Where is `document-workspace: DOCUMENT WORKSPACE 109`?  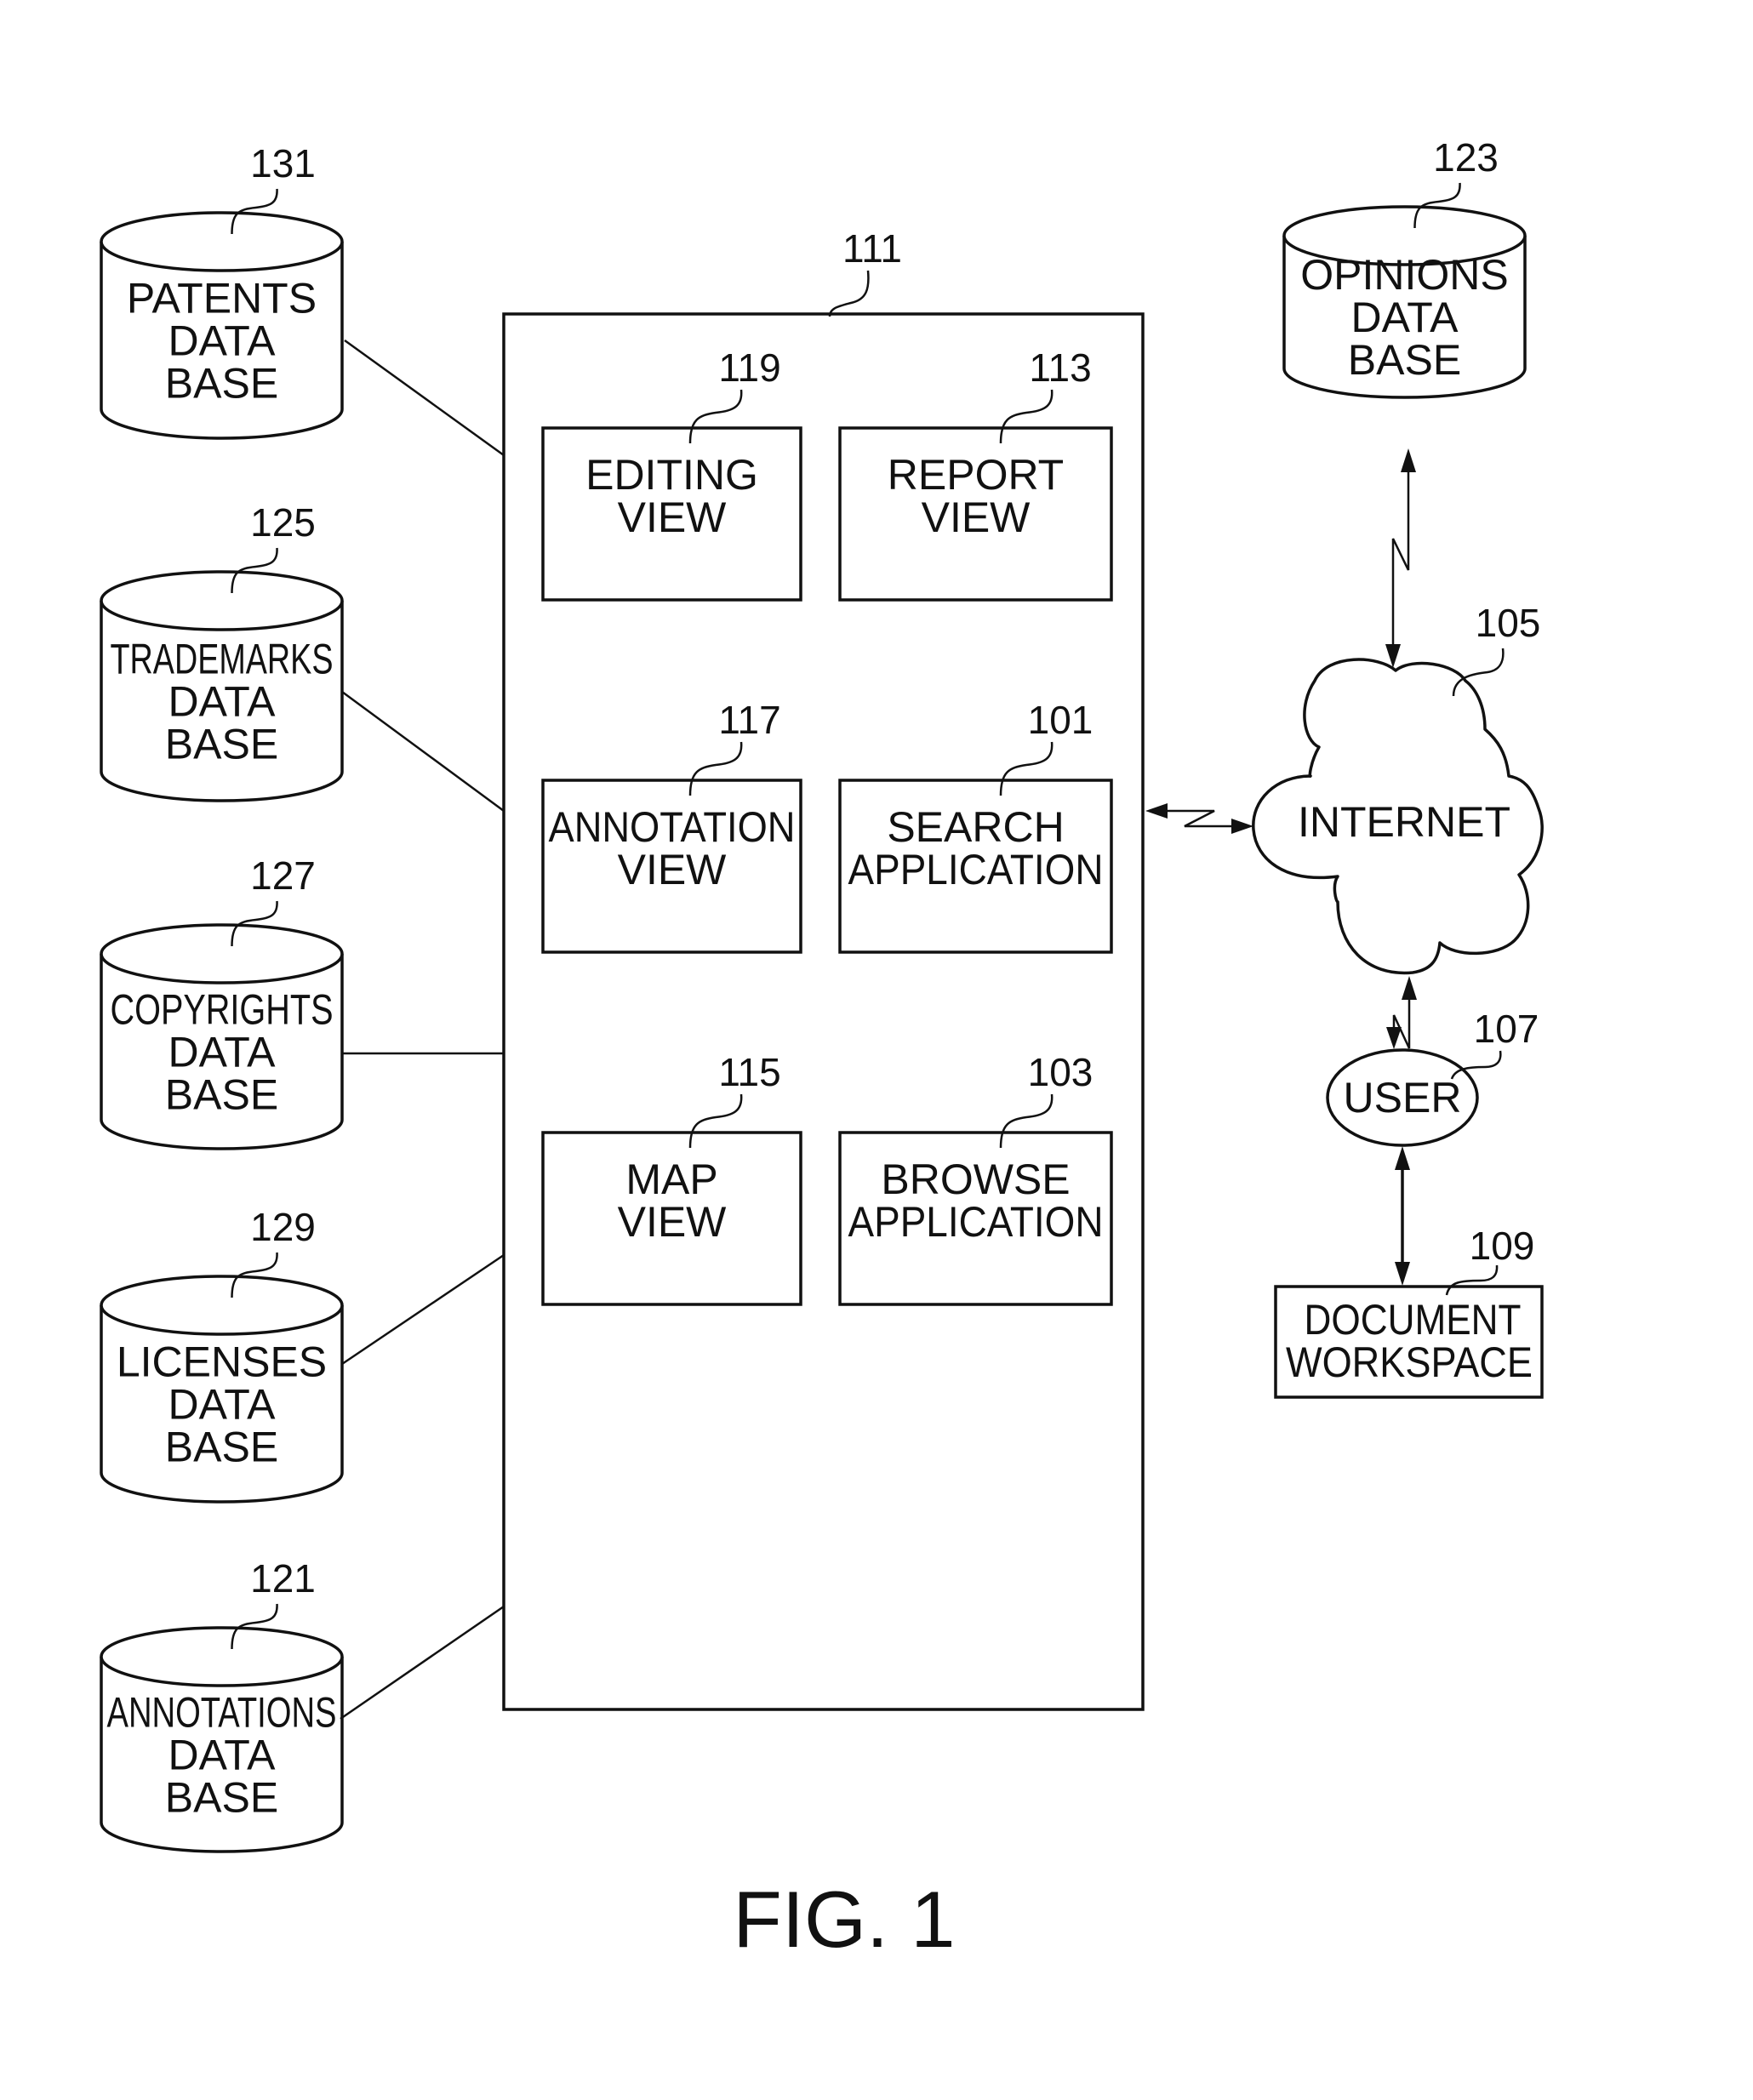 document-workspace: DOCUMENT WORKSPACE 109 is located at coordinates (1409, 1311).